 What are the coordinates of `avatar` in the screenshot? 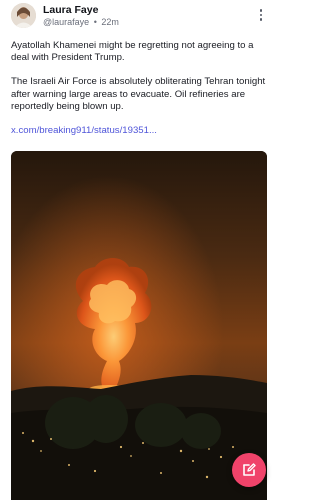 It's located at (23, 15).